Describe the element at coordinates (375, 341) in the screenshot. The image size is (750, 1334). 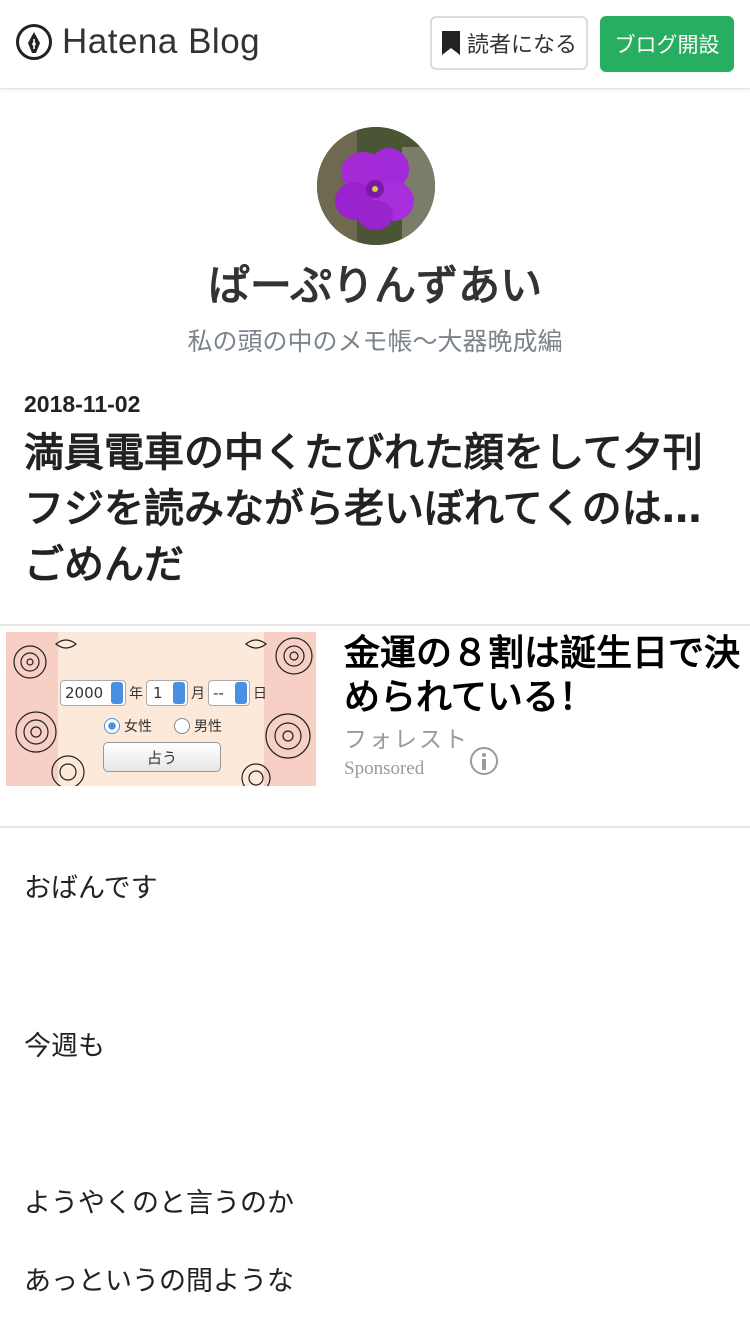
I see `blog-subtitle: 私の頭の中のメモ帳～大器晩成編` at that location.